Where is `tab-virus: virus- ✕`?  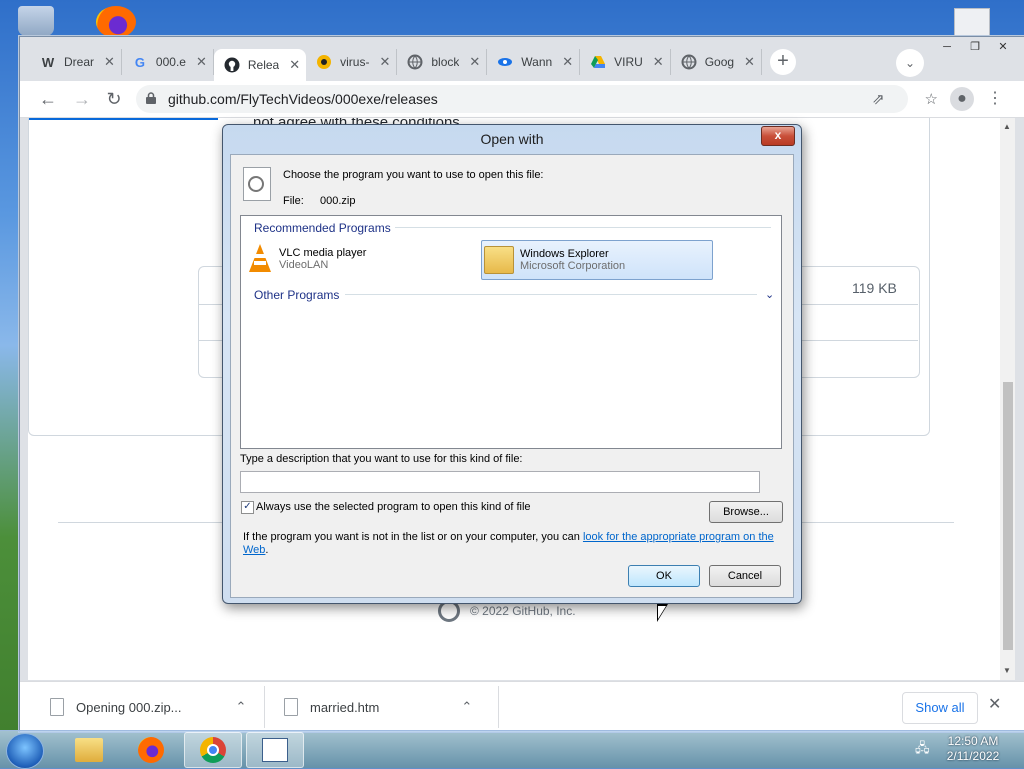
tab-virus: virus- ✕ is located at coordinates (352, 62).